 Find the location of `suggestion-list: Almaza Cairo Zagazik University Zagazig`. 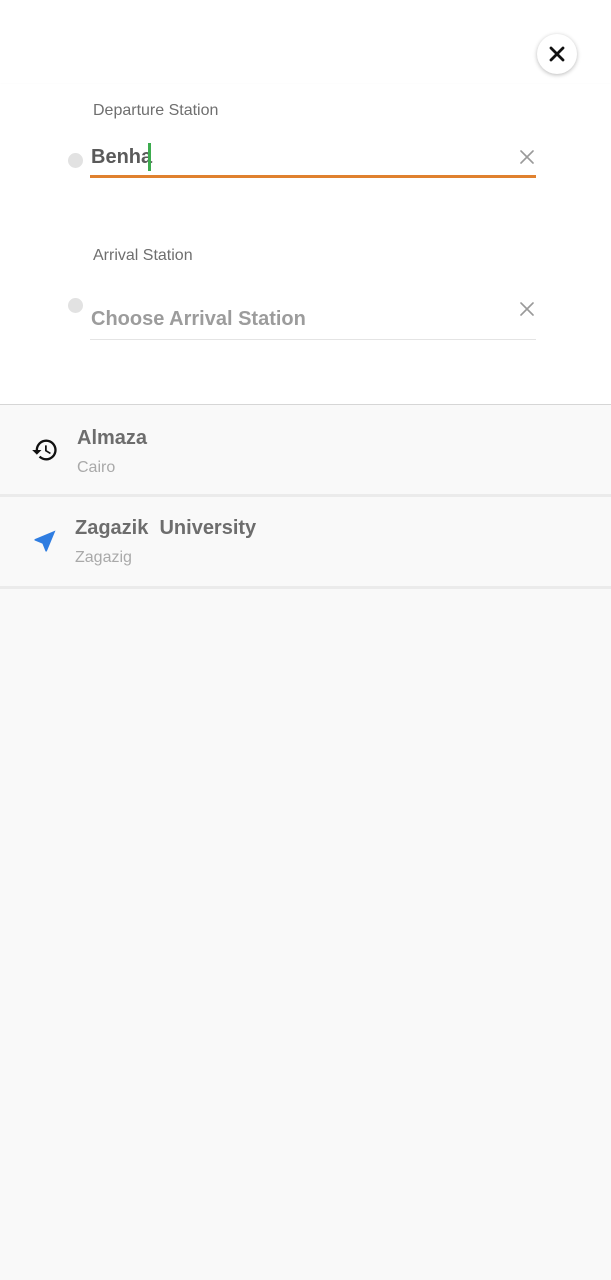

suggestion-list: Almaza Cairo Zagazik University Zagazig is located at coordinates (305, 497).